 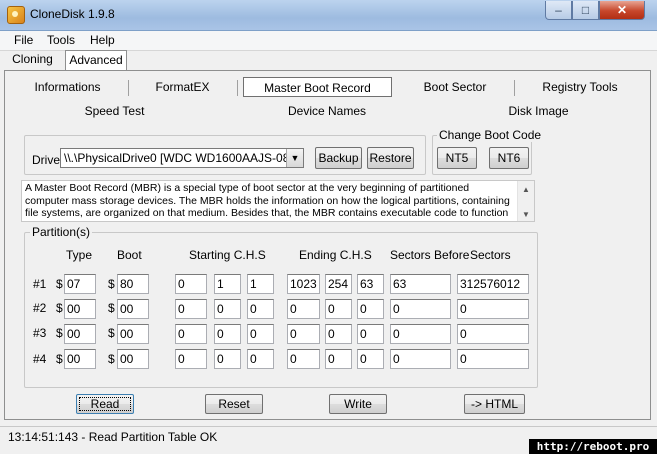 I want to click on end-sector-field: 63, so click(x=370, y=284).